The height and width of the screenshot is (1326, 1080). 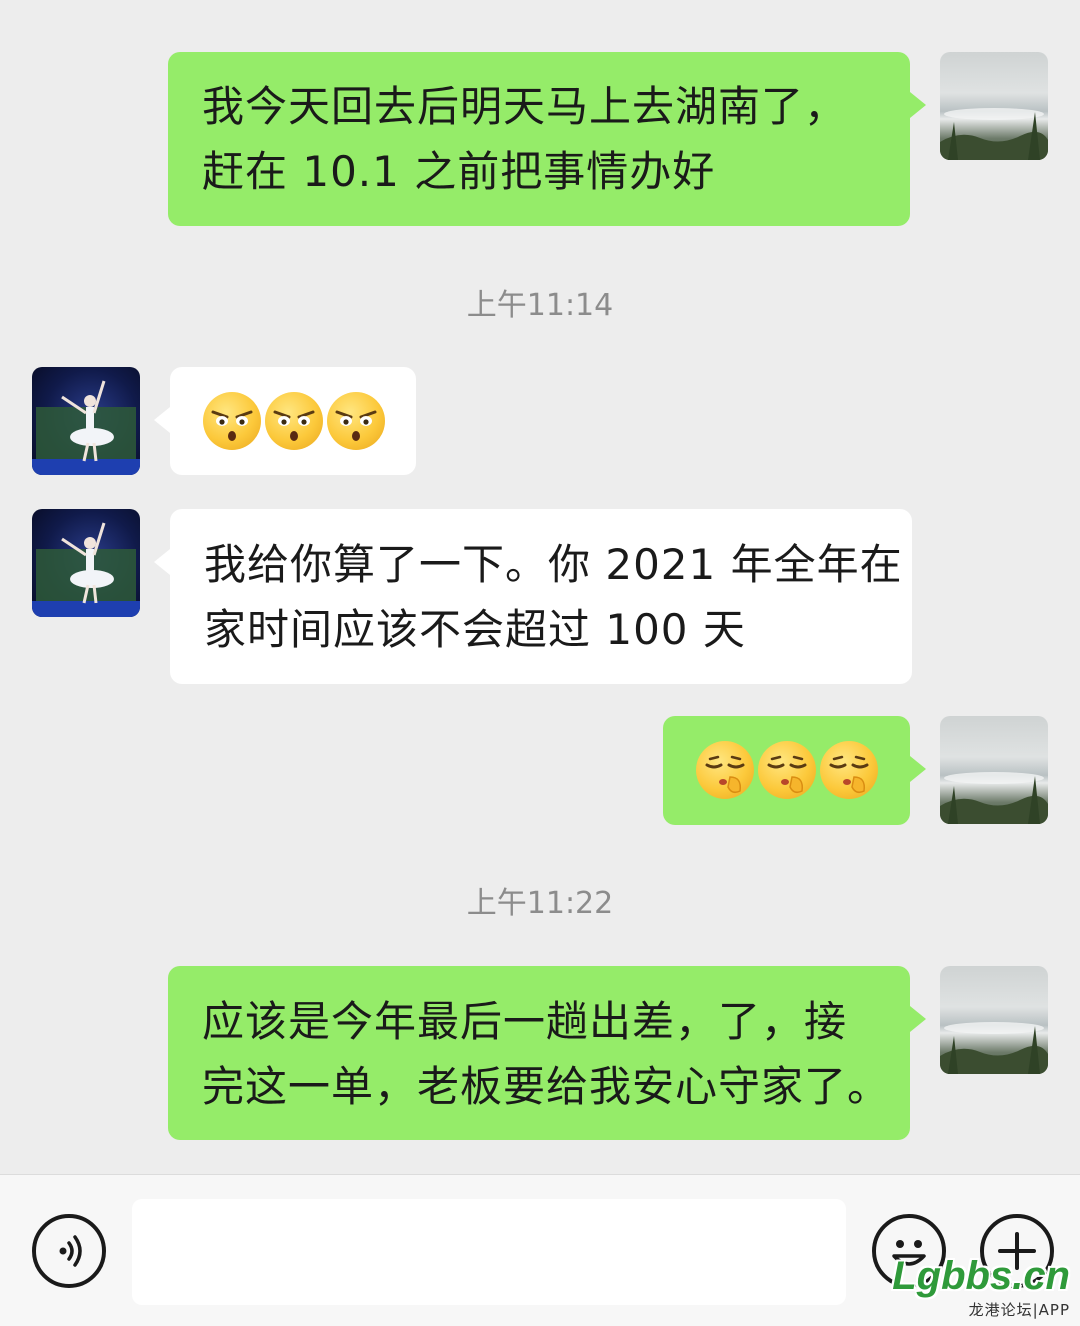 I want to click on message-text-line: 我给你算了一下。你 2021 年全年在, so click(x=553, y=564).